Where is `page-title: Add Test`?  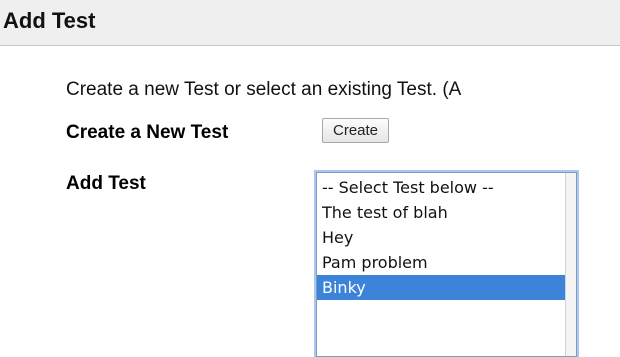
page-title: Add Test is located at coordinates (49, 20).